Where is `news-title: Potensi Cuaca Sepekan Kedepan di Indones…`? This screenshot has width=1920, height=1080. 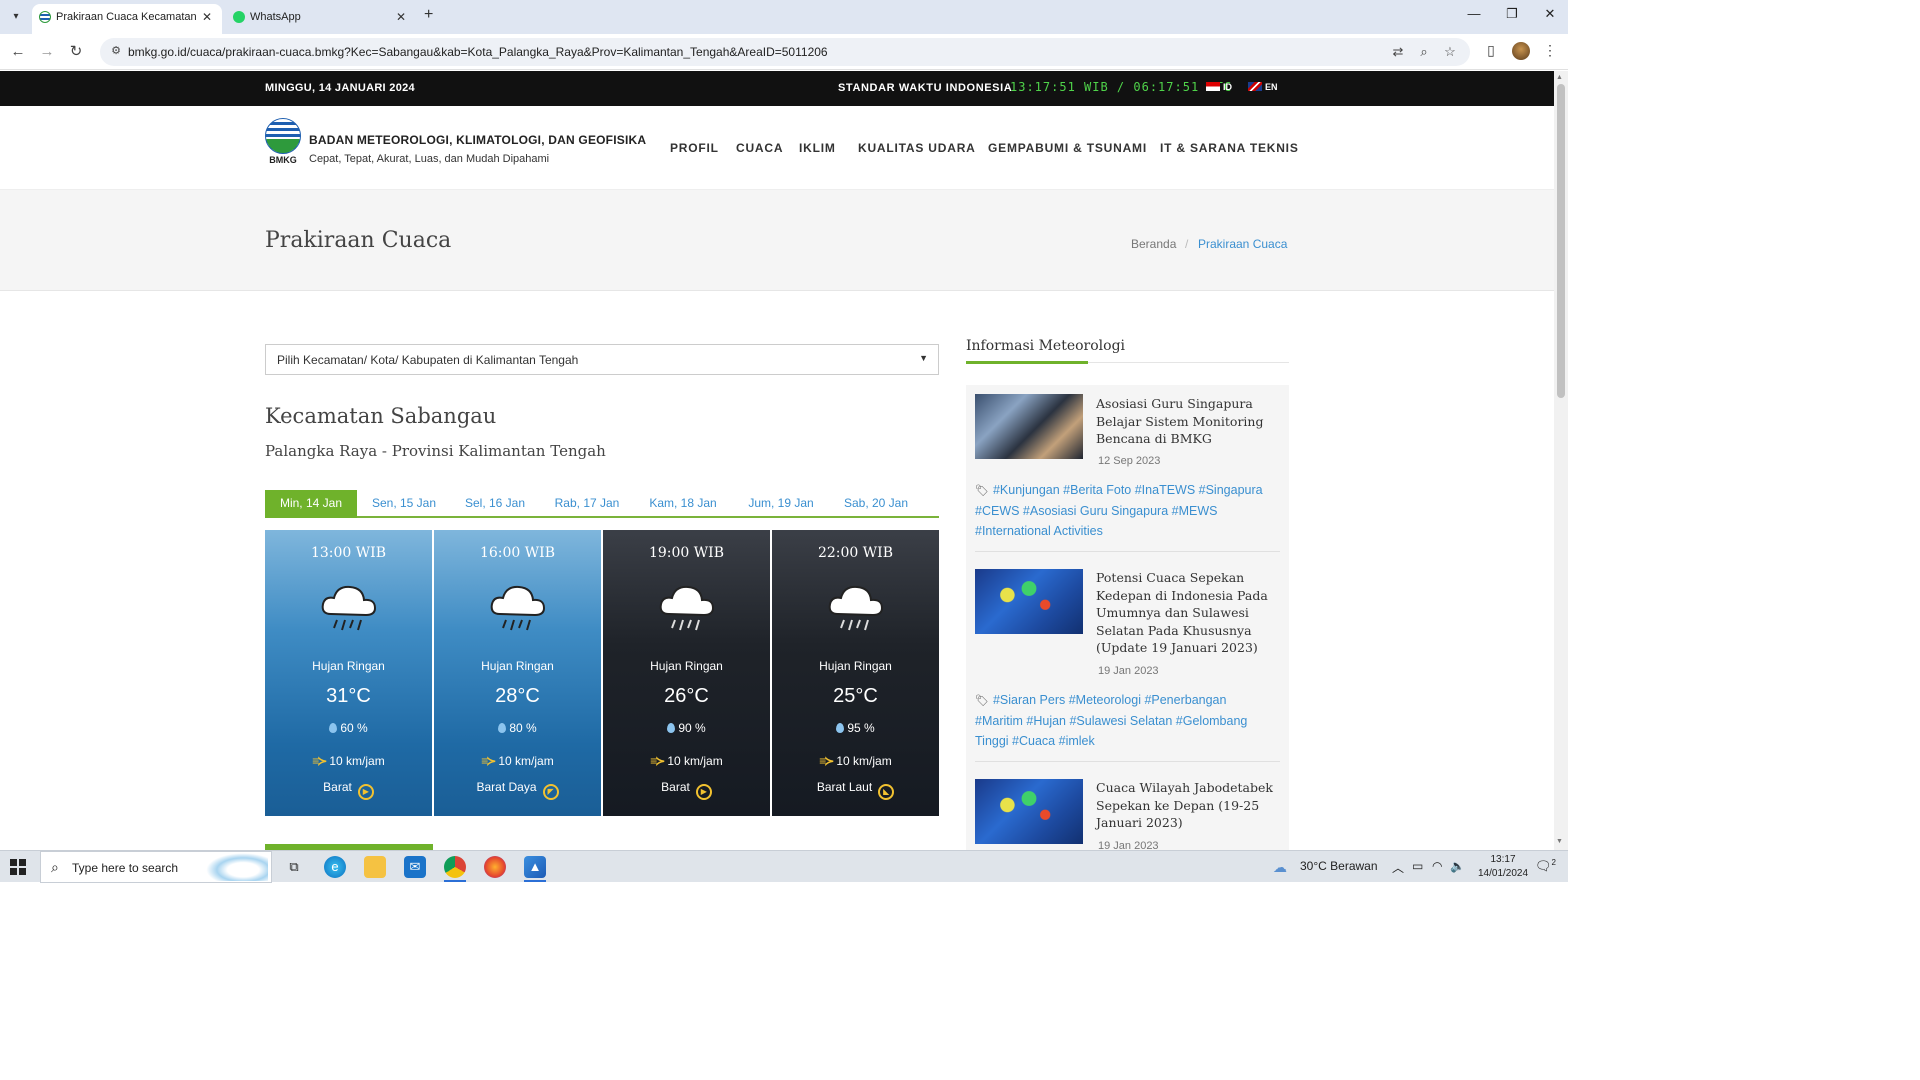
news-title: Potensi Cuaca Sepekan Kedepan di Indones… is located at coordinates (1186, 613).